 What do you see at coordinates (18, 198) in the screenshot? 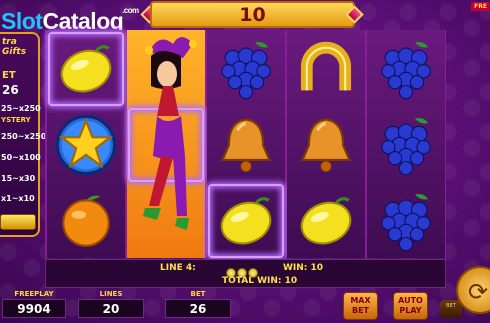
I see `paytable-row: x1~x10` at bounding box center [18, 198].